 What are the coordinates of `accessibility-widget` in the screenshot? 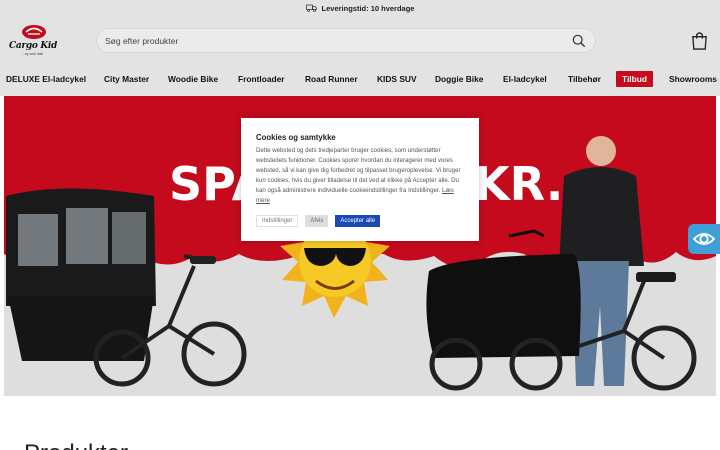 It's located at (704, 239).